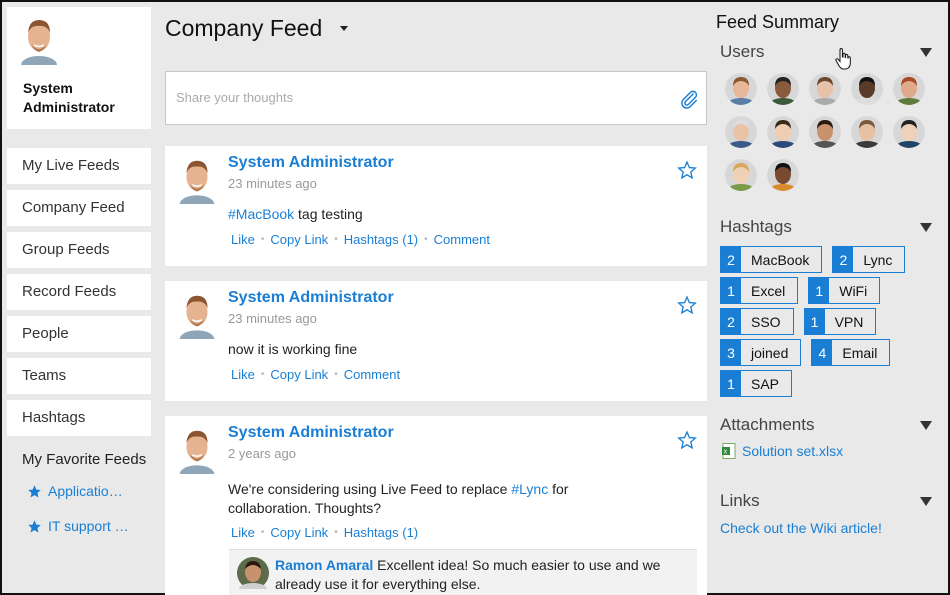 The image size is (950, 595). I want to click on caret-down-icon, so click(344, 28).